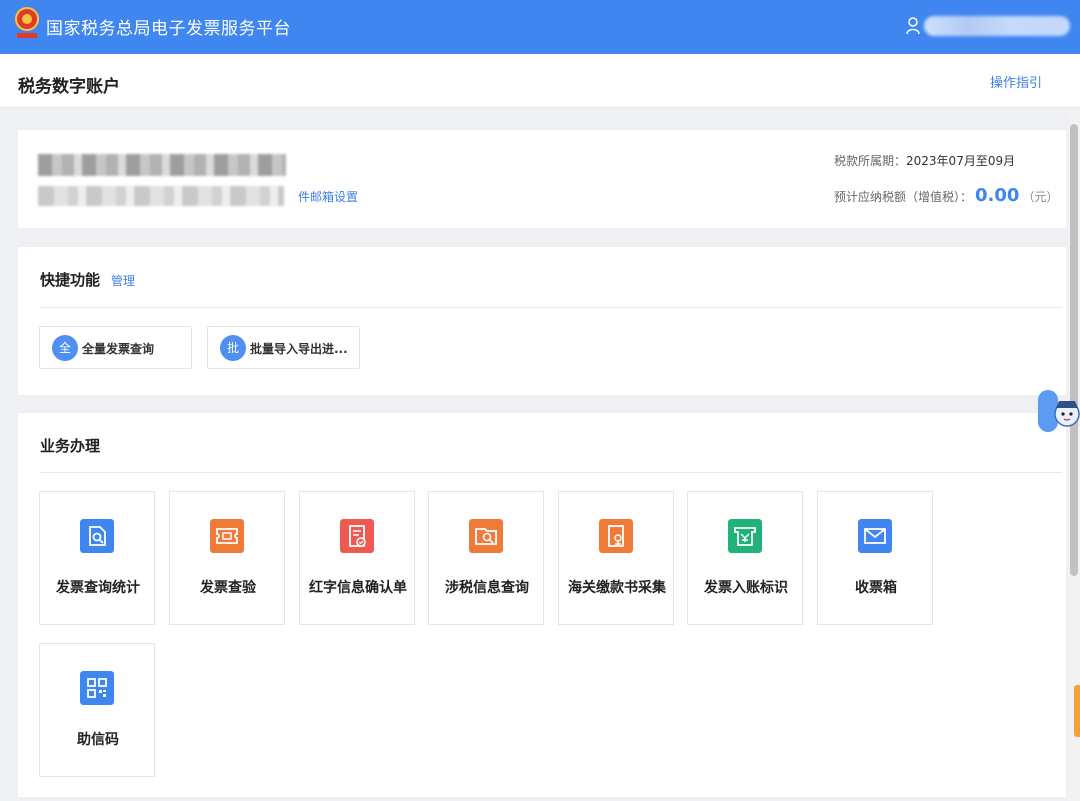 The width and height of the screenshot is (1080, 801). Describe the element at coordinates (65, 348) in the screenshot. I see `quick-badge-icon: 全` at that location.